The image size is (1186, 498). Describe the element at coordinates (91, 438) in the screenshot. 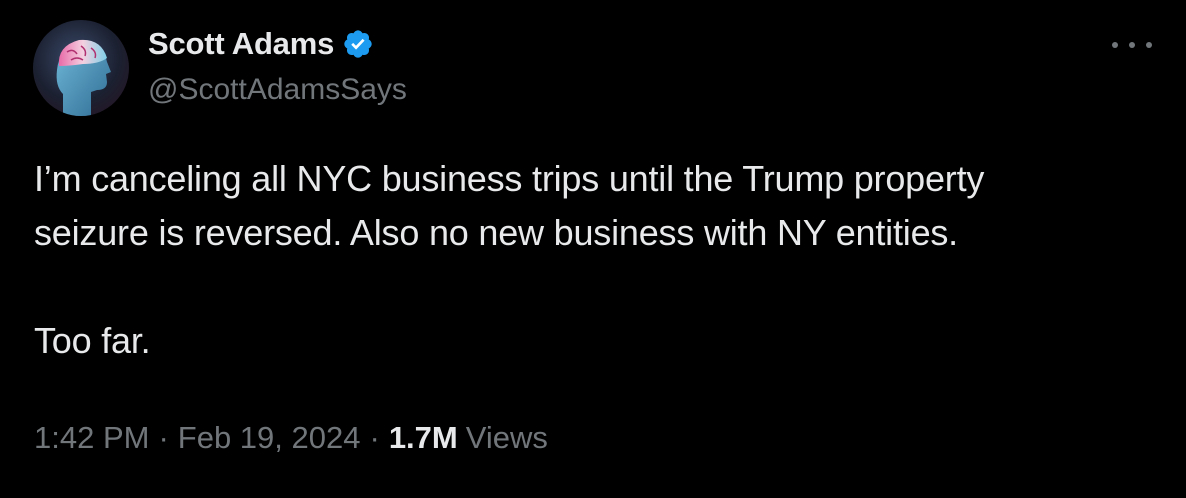

I see `tweet-time: 1:42 PM` at that location.